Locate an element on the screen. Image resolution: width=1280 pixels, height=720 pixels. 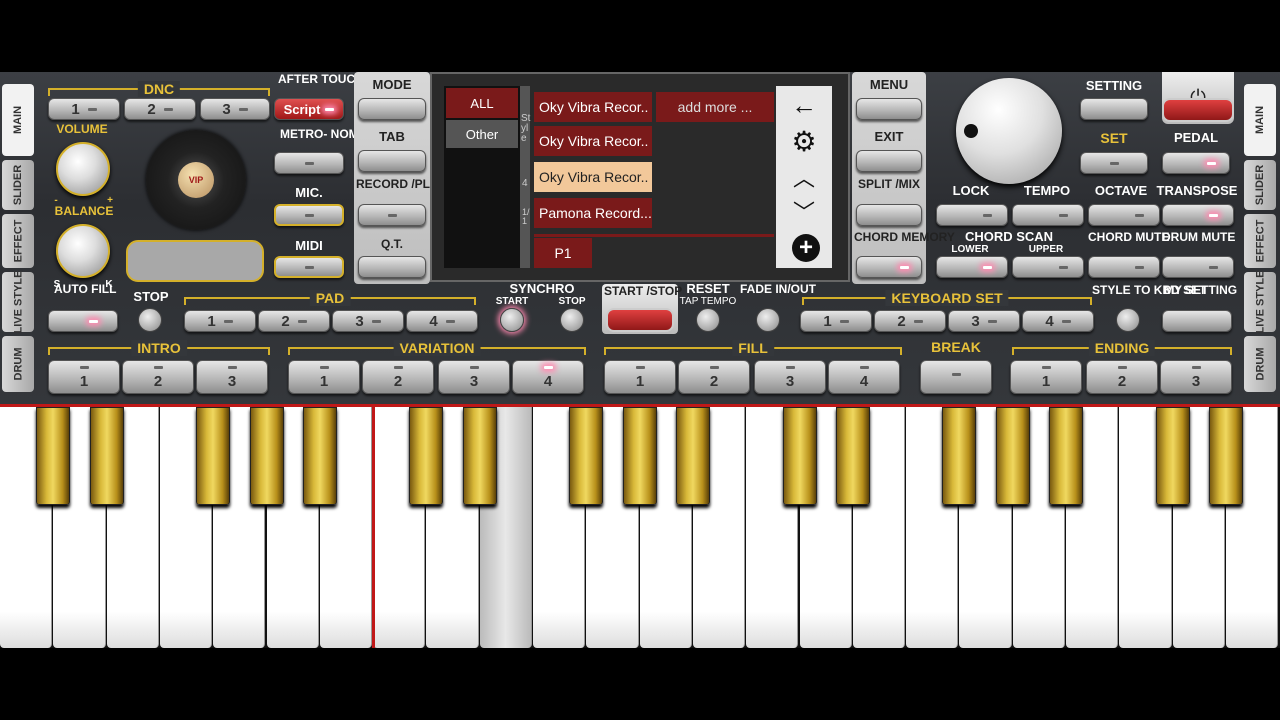
intro-button-2: 2 is located at coordinates (158, 377).